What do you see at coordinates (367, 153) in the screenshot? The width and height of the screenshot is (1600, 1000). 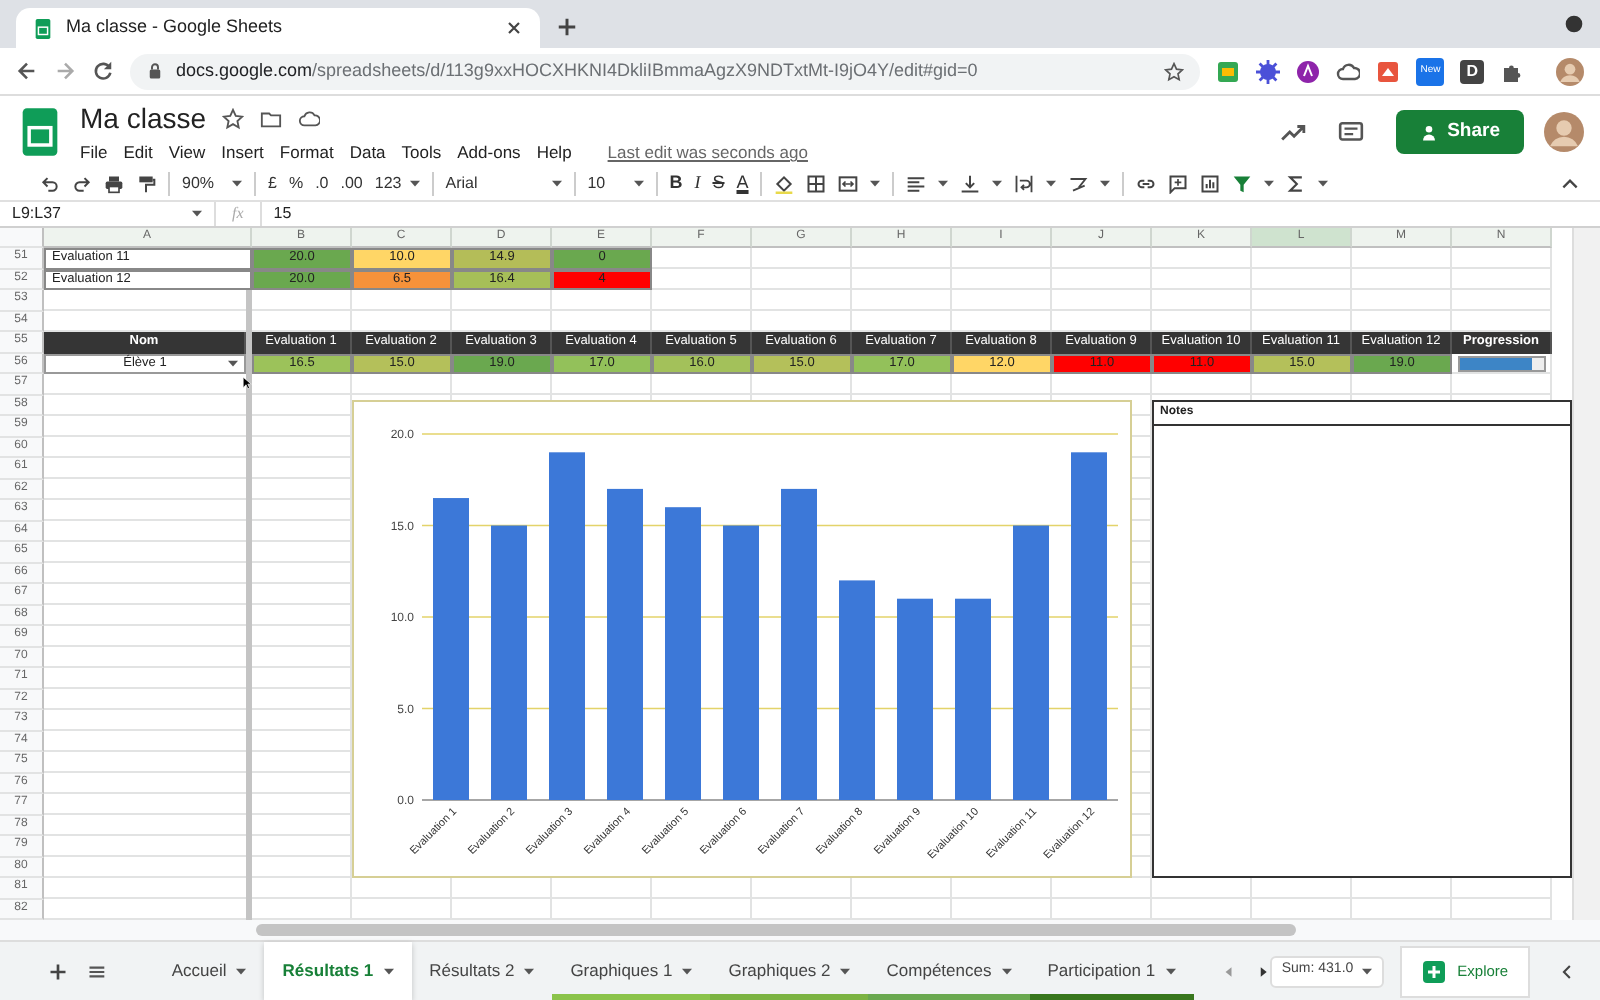 I see `menu-item: Data` at bounding box center [367, 153].